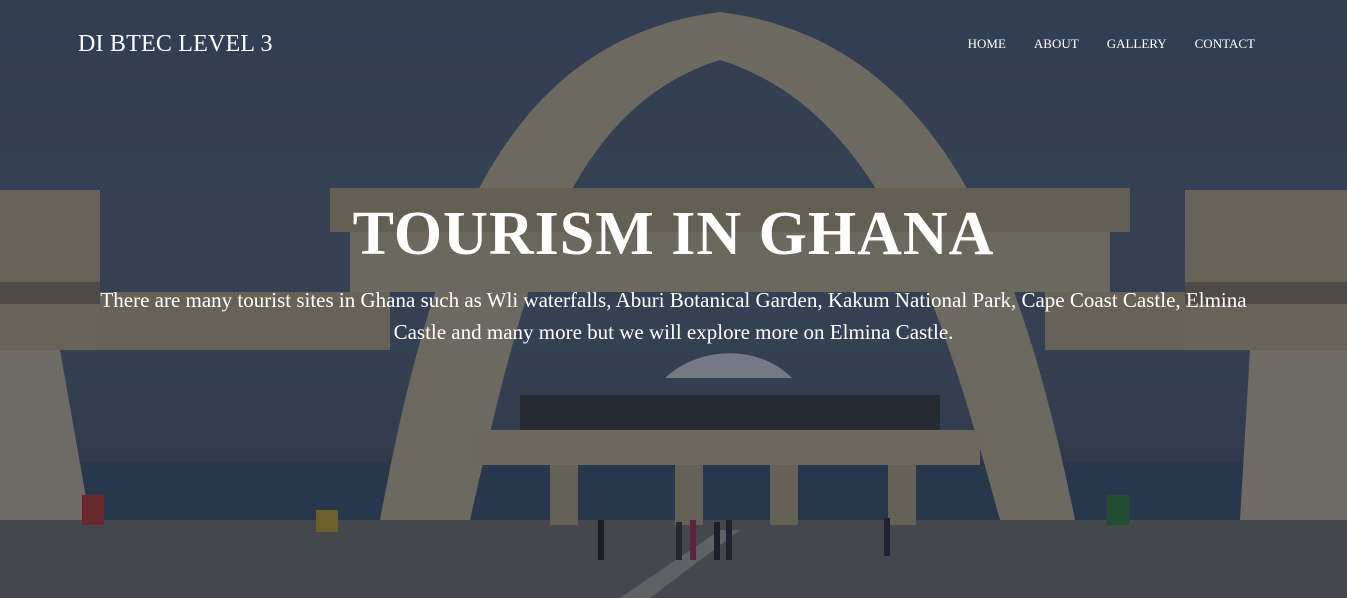 The height and width of the screenshot is (598, 1347). What do you see at coordinates (1056, 44) in the screenshot?
I see `nav-about-link: ABOUT` at bounding box center [1056, 44].